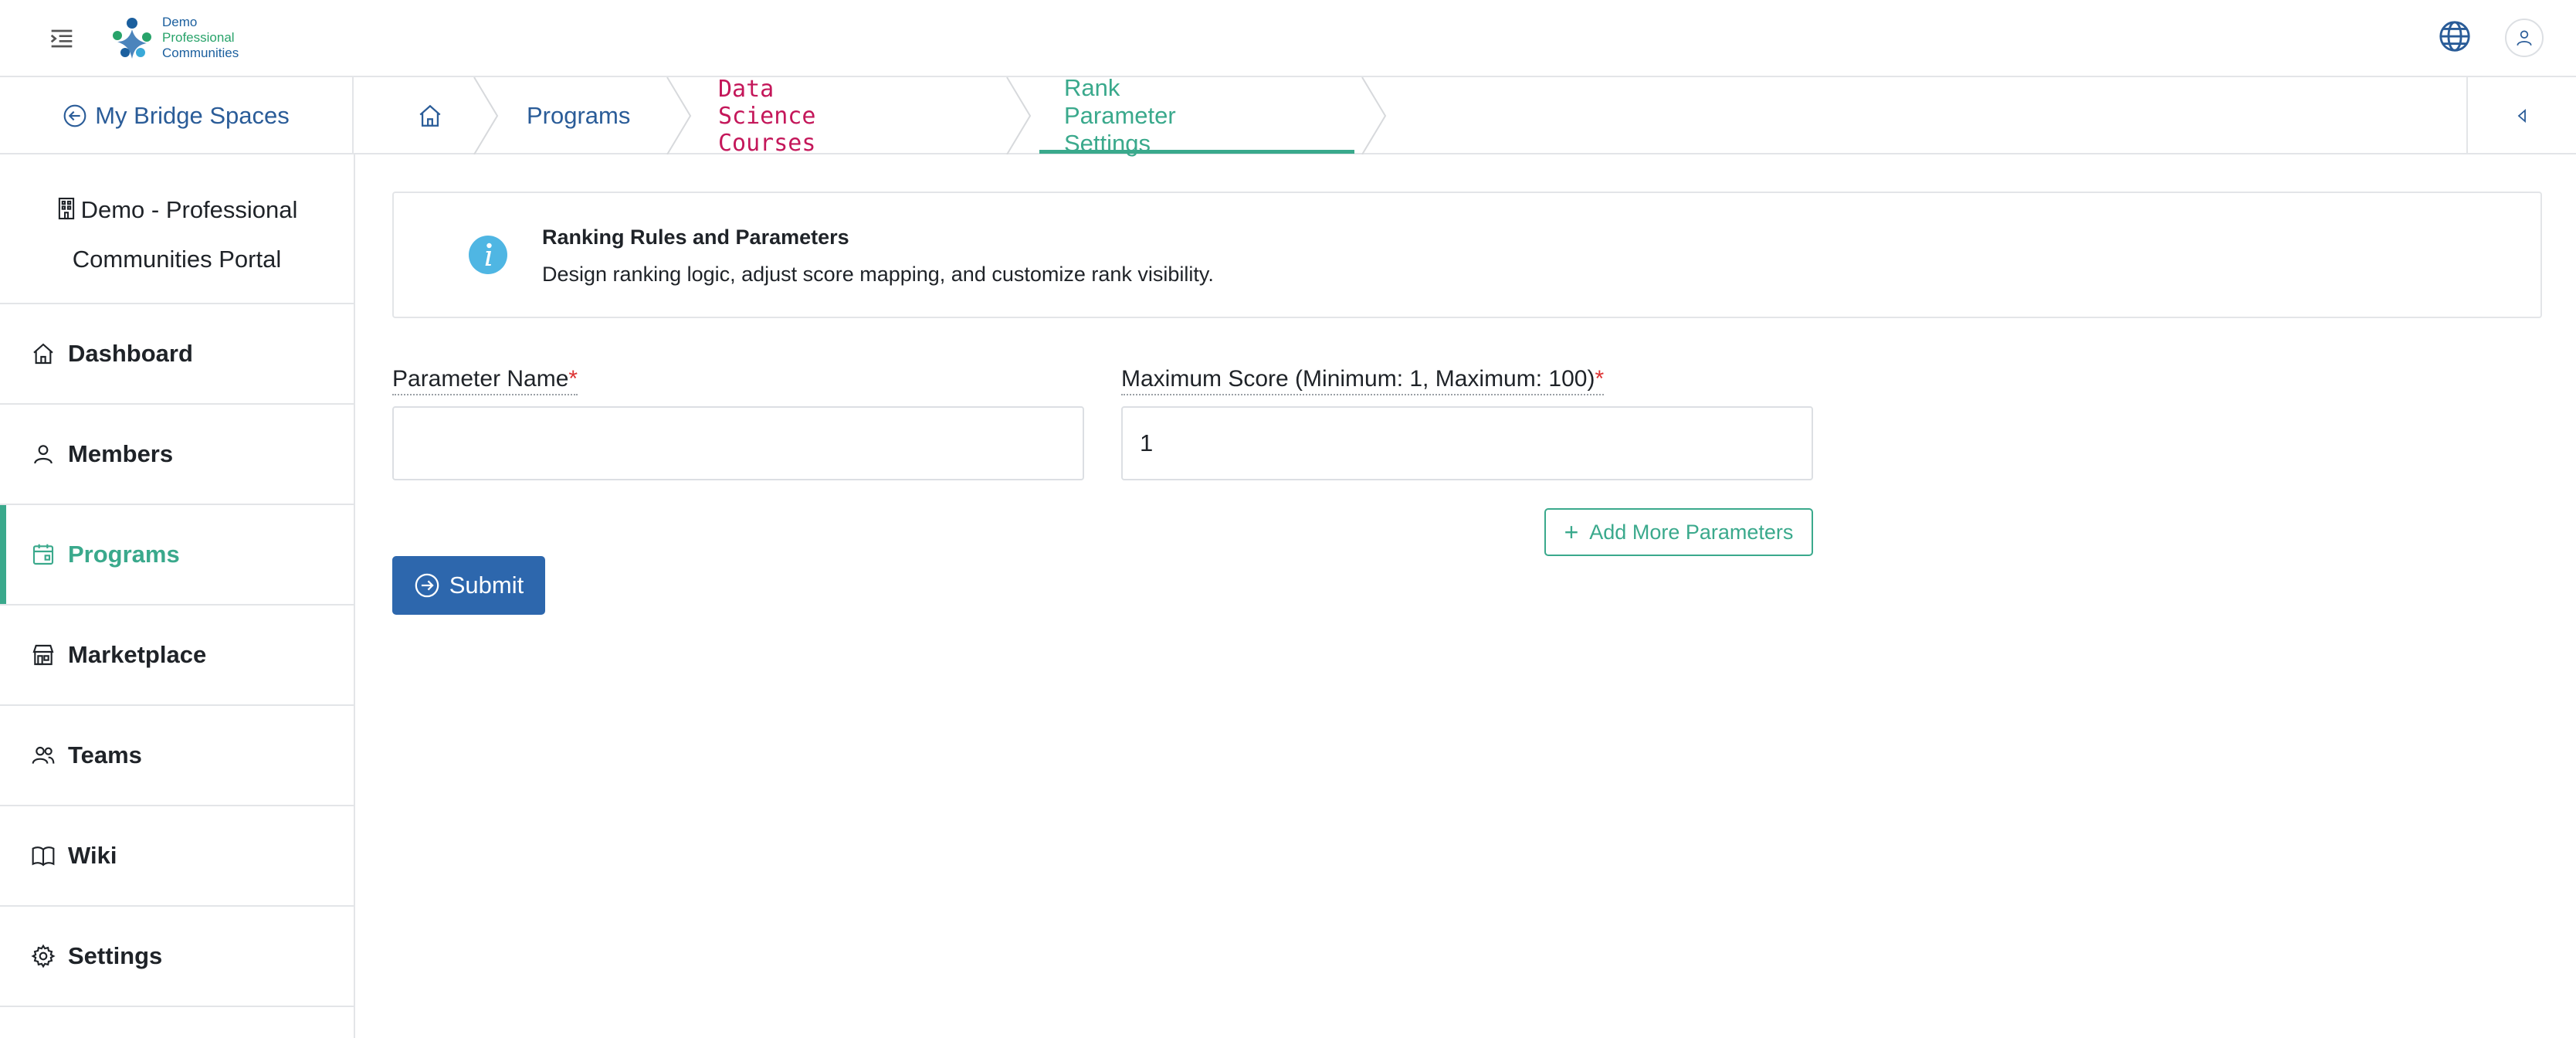 Image resolution: width=2576 pixels, height=1038 pixels. I want to click on caret-left-icon, so click(2521, 116).